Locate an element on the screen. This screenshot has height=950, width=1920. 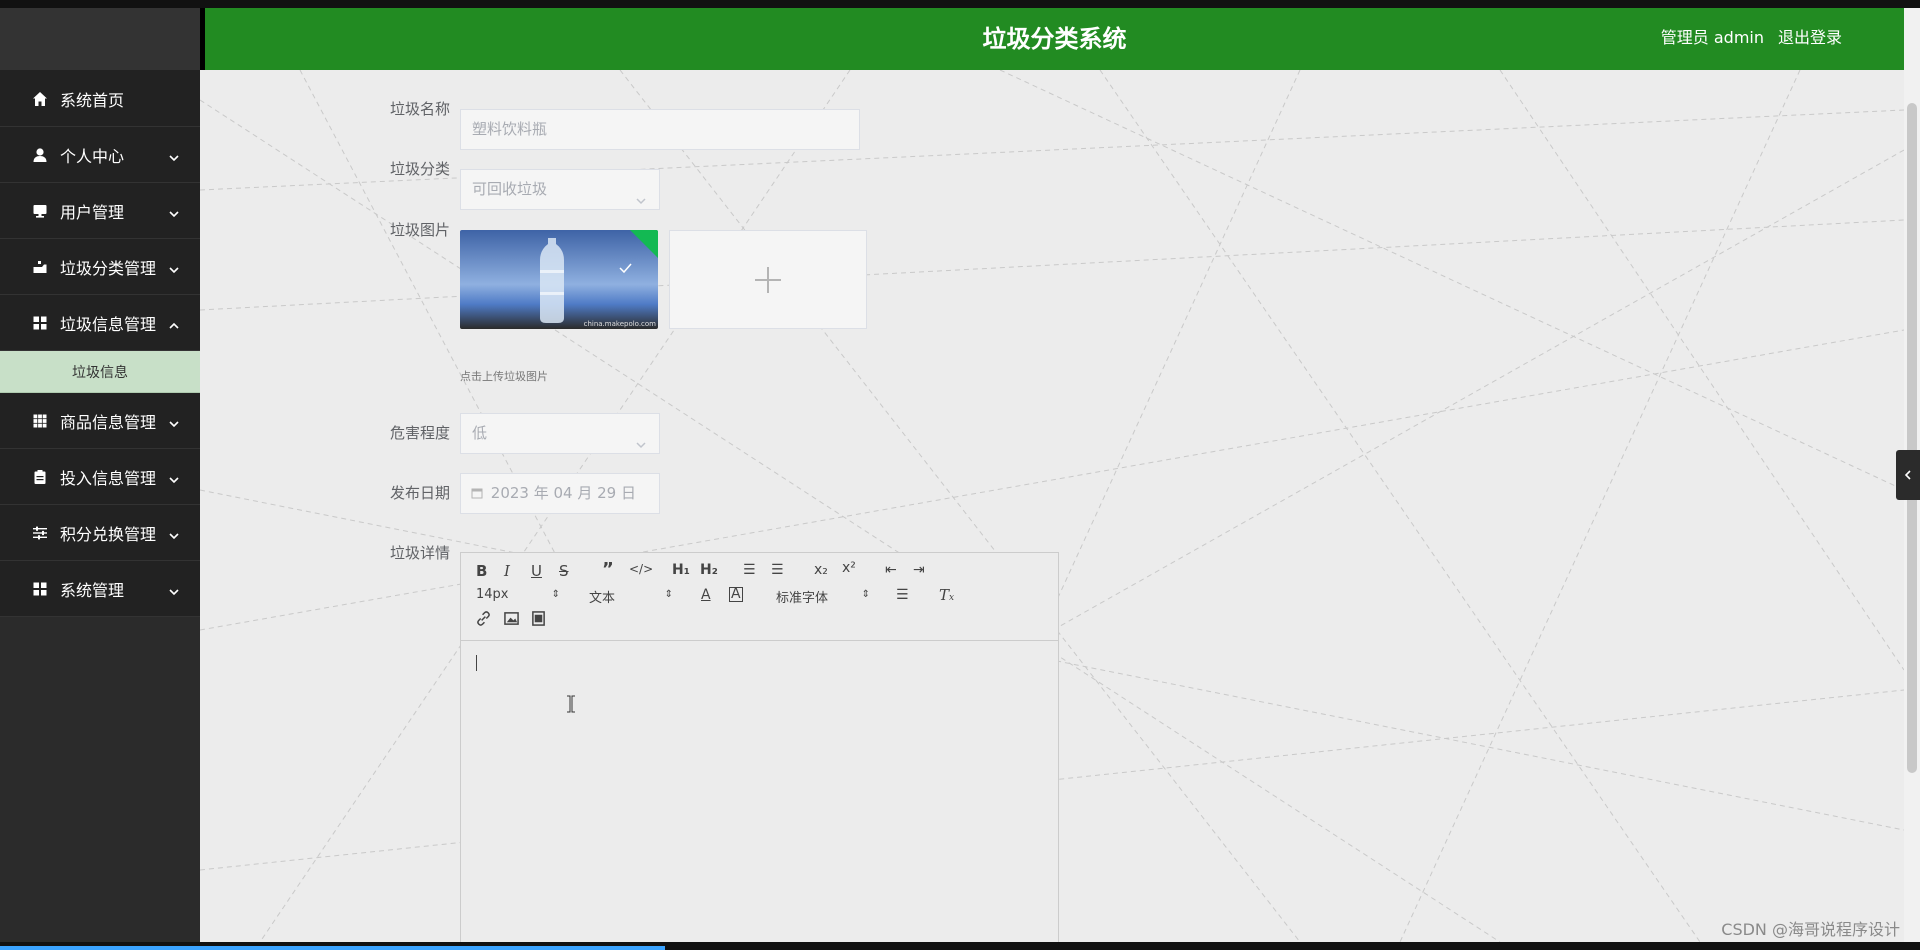
sidebar-item-label: 个人中心 is located at coordinates (92, 156).